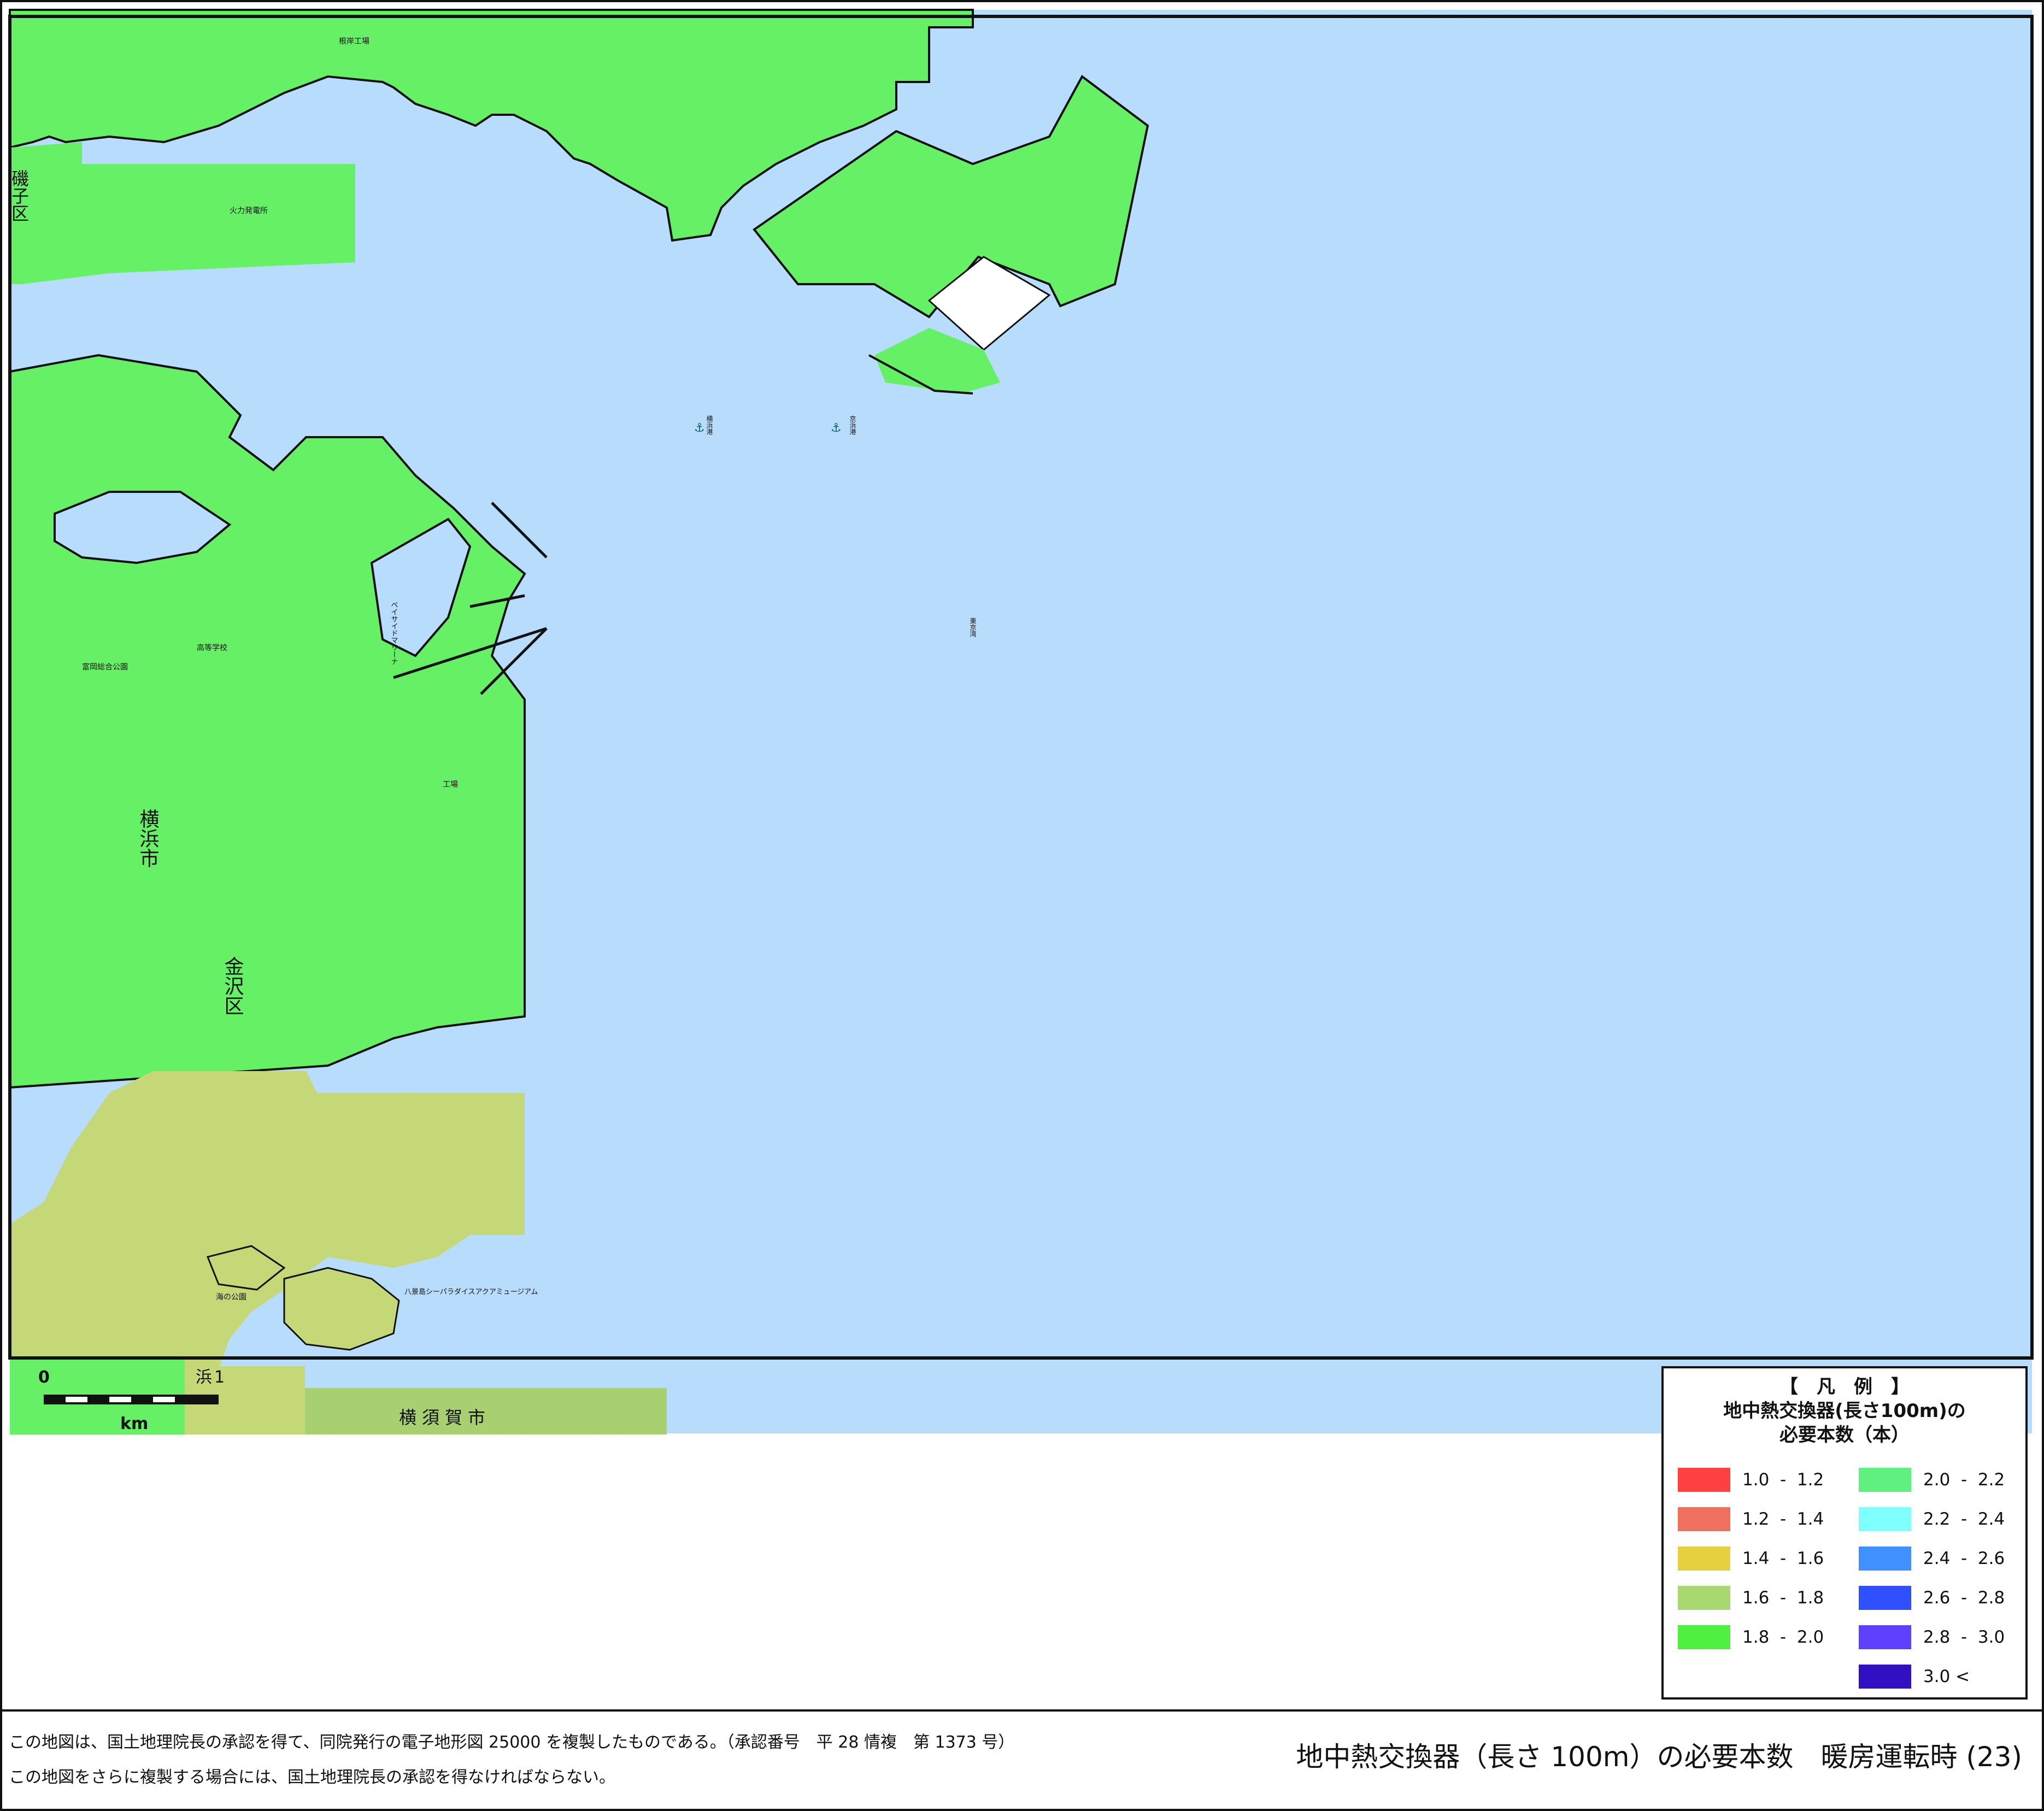 The width and height of the screenshot is (2044, 1811). Describe the element at coordinates (973, 628) in the screenshot. I see `label-tokyo-bay: 東京湾` at that location.